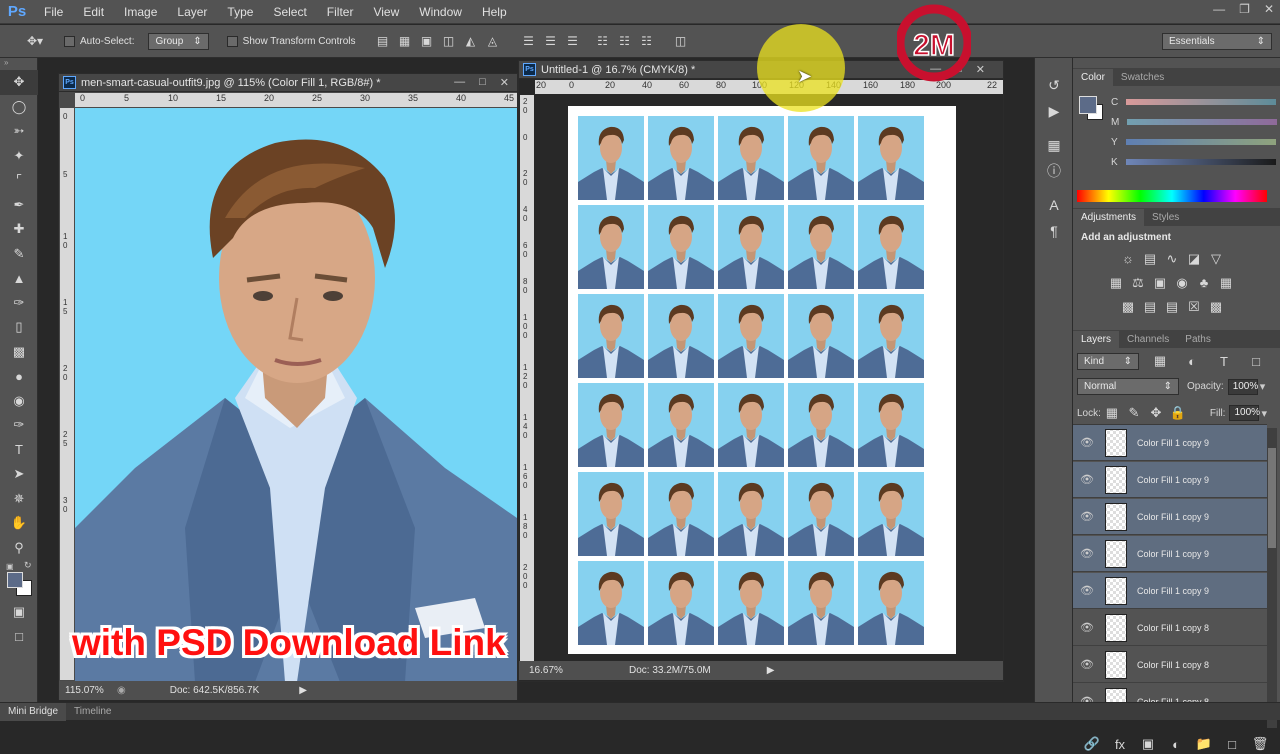 The height and width of the screenshot is (754, 1280). I want to click on tab-styles: Styles, so click(1165, 217).